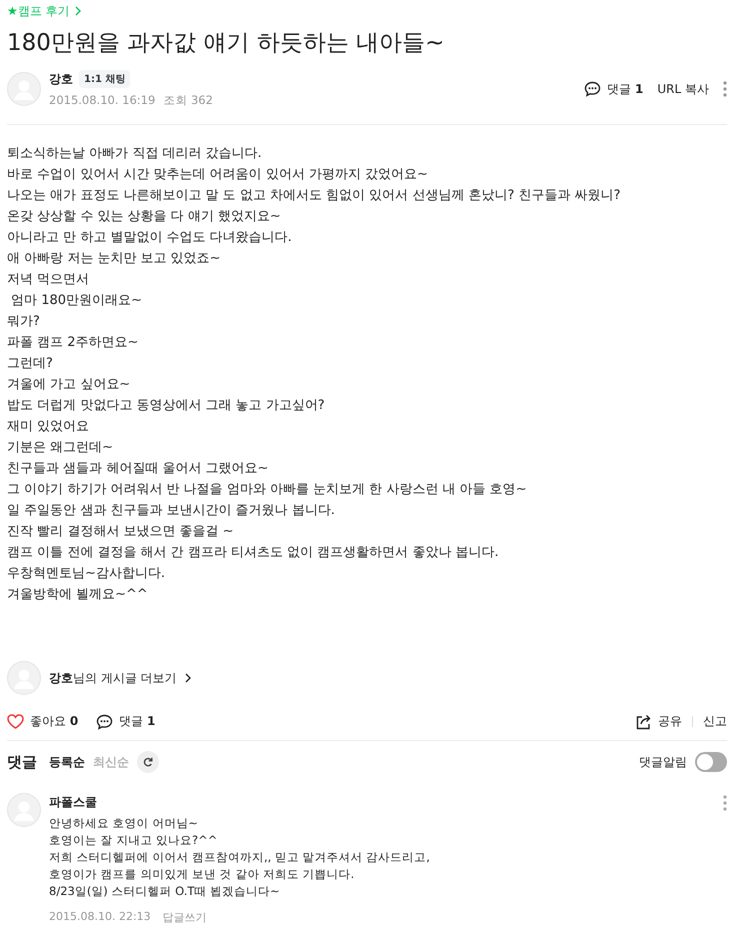  Describe the element at coordinates (76, 301) in the screenshot. I see `body-text: 엄마 180만원이래요~` at that location.